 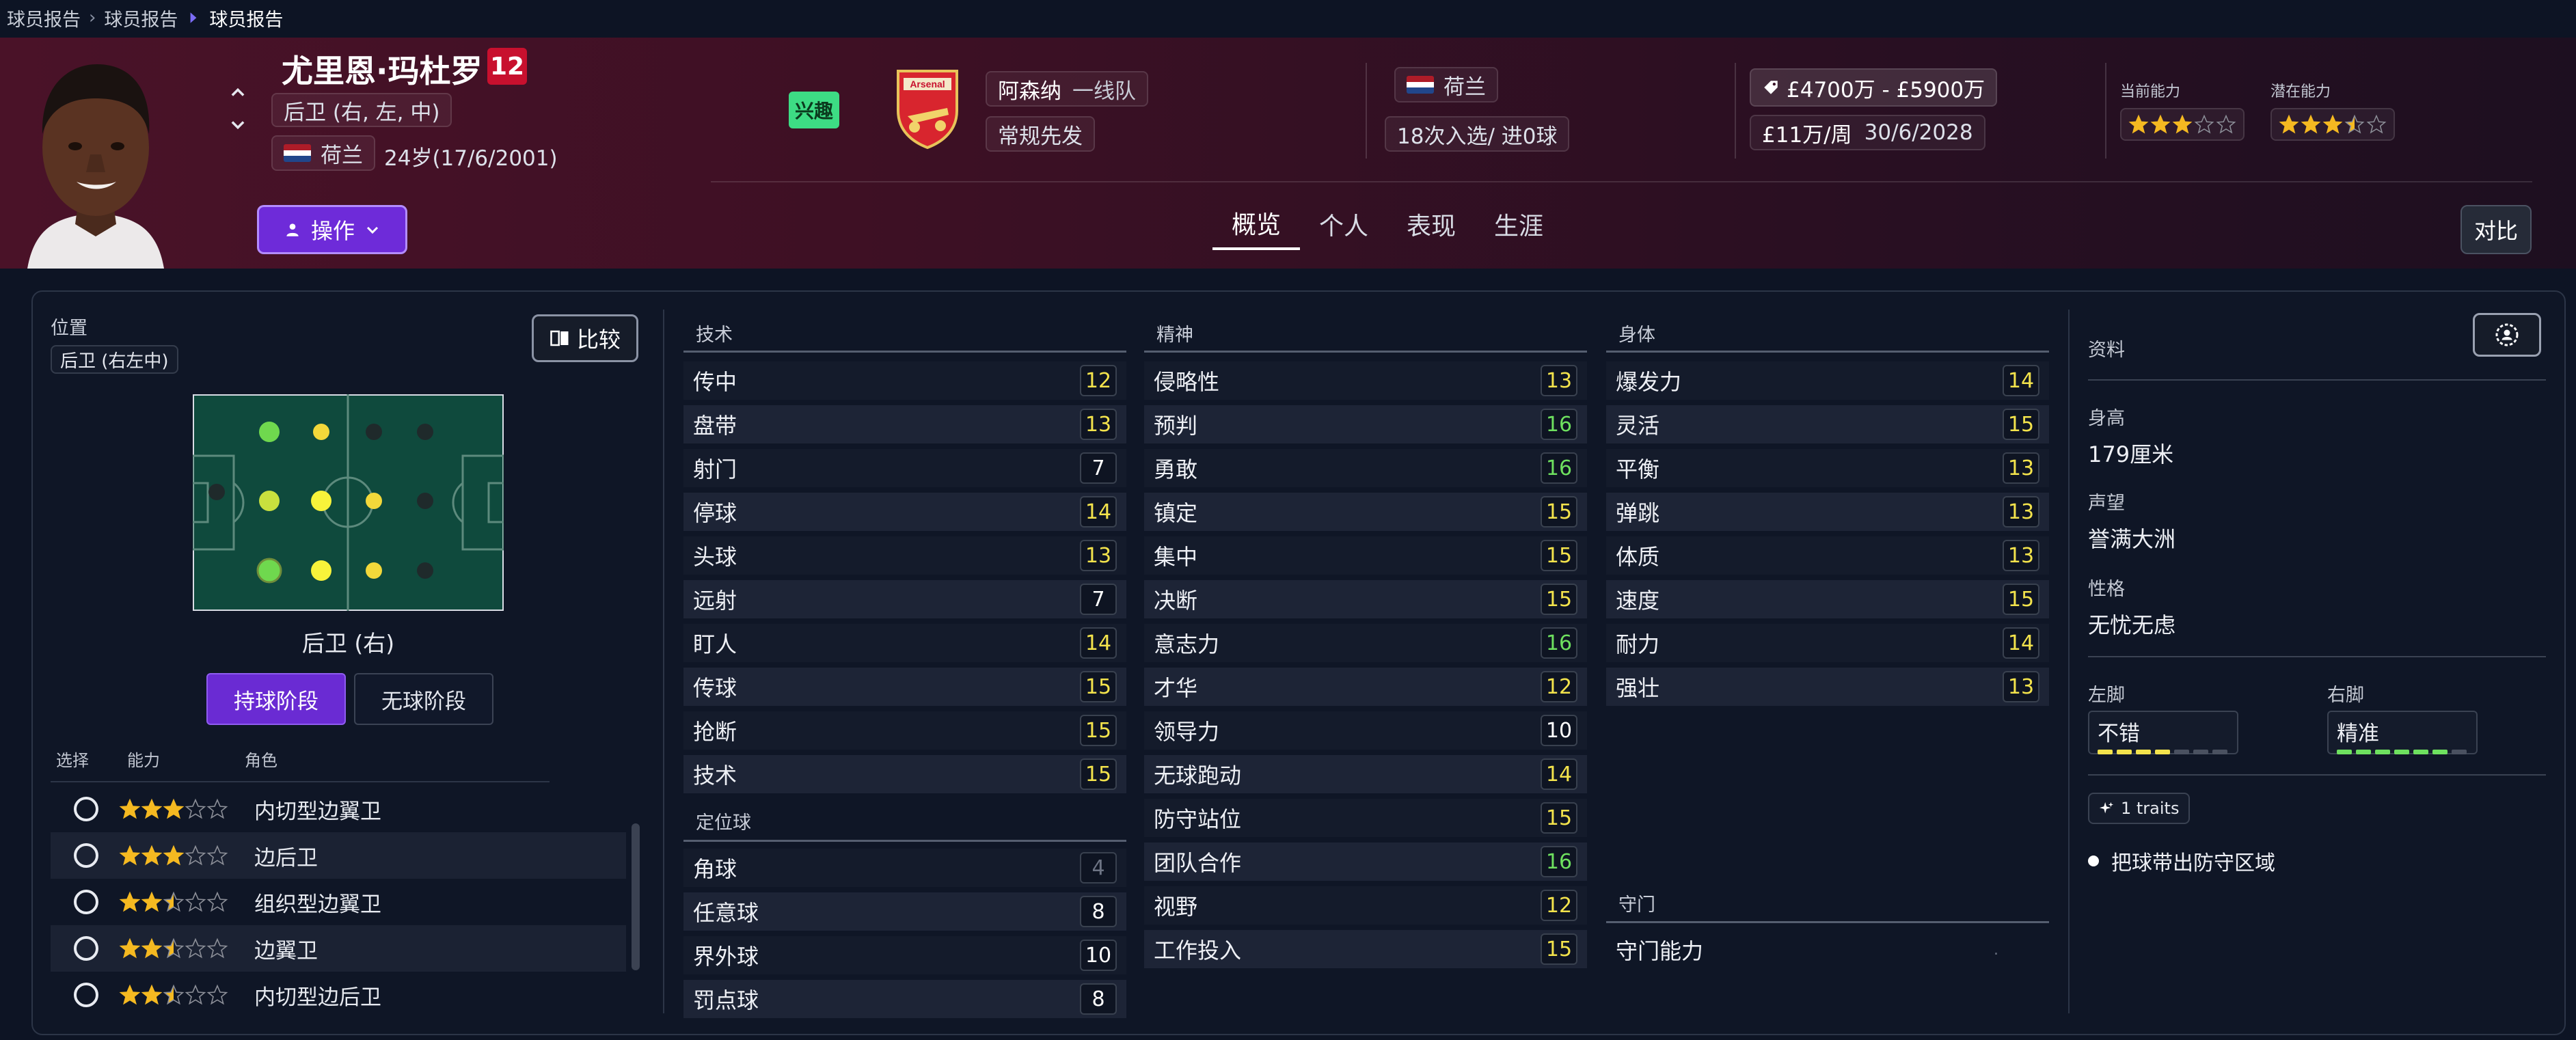 I want to click on tab-career: 生涯, so click(x=1519, y=224).